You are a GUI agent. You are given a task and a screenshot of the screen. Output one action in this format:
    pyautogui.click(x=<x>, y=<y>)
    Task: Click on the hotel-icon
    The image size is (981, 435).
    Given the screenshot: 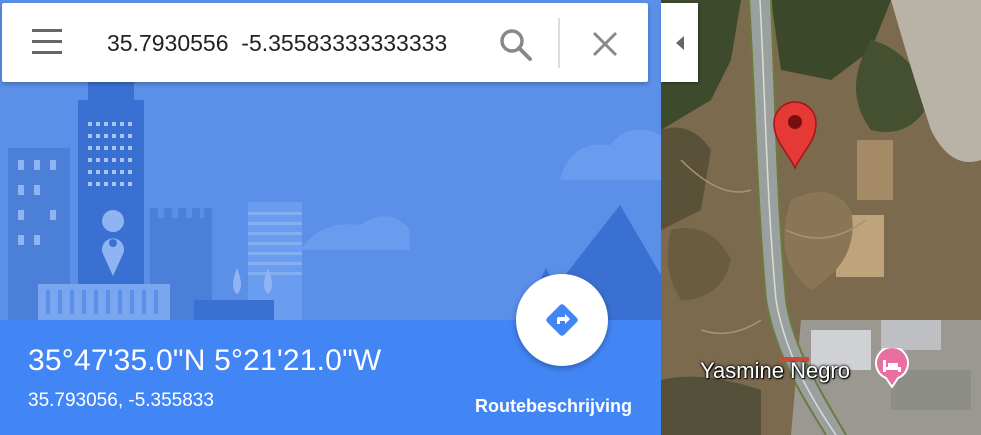 What is the action you would take?
    pyautogui.click(x=892, y=368)
    